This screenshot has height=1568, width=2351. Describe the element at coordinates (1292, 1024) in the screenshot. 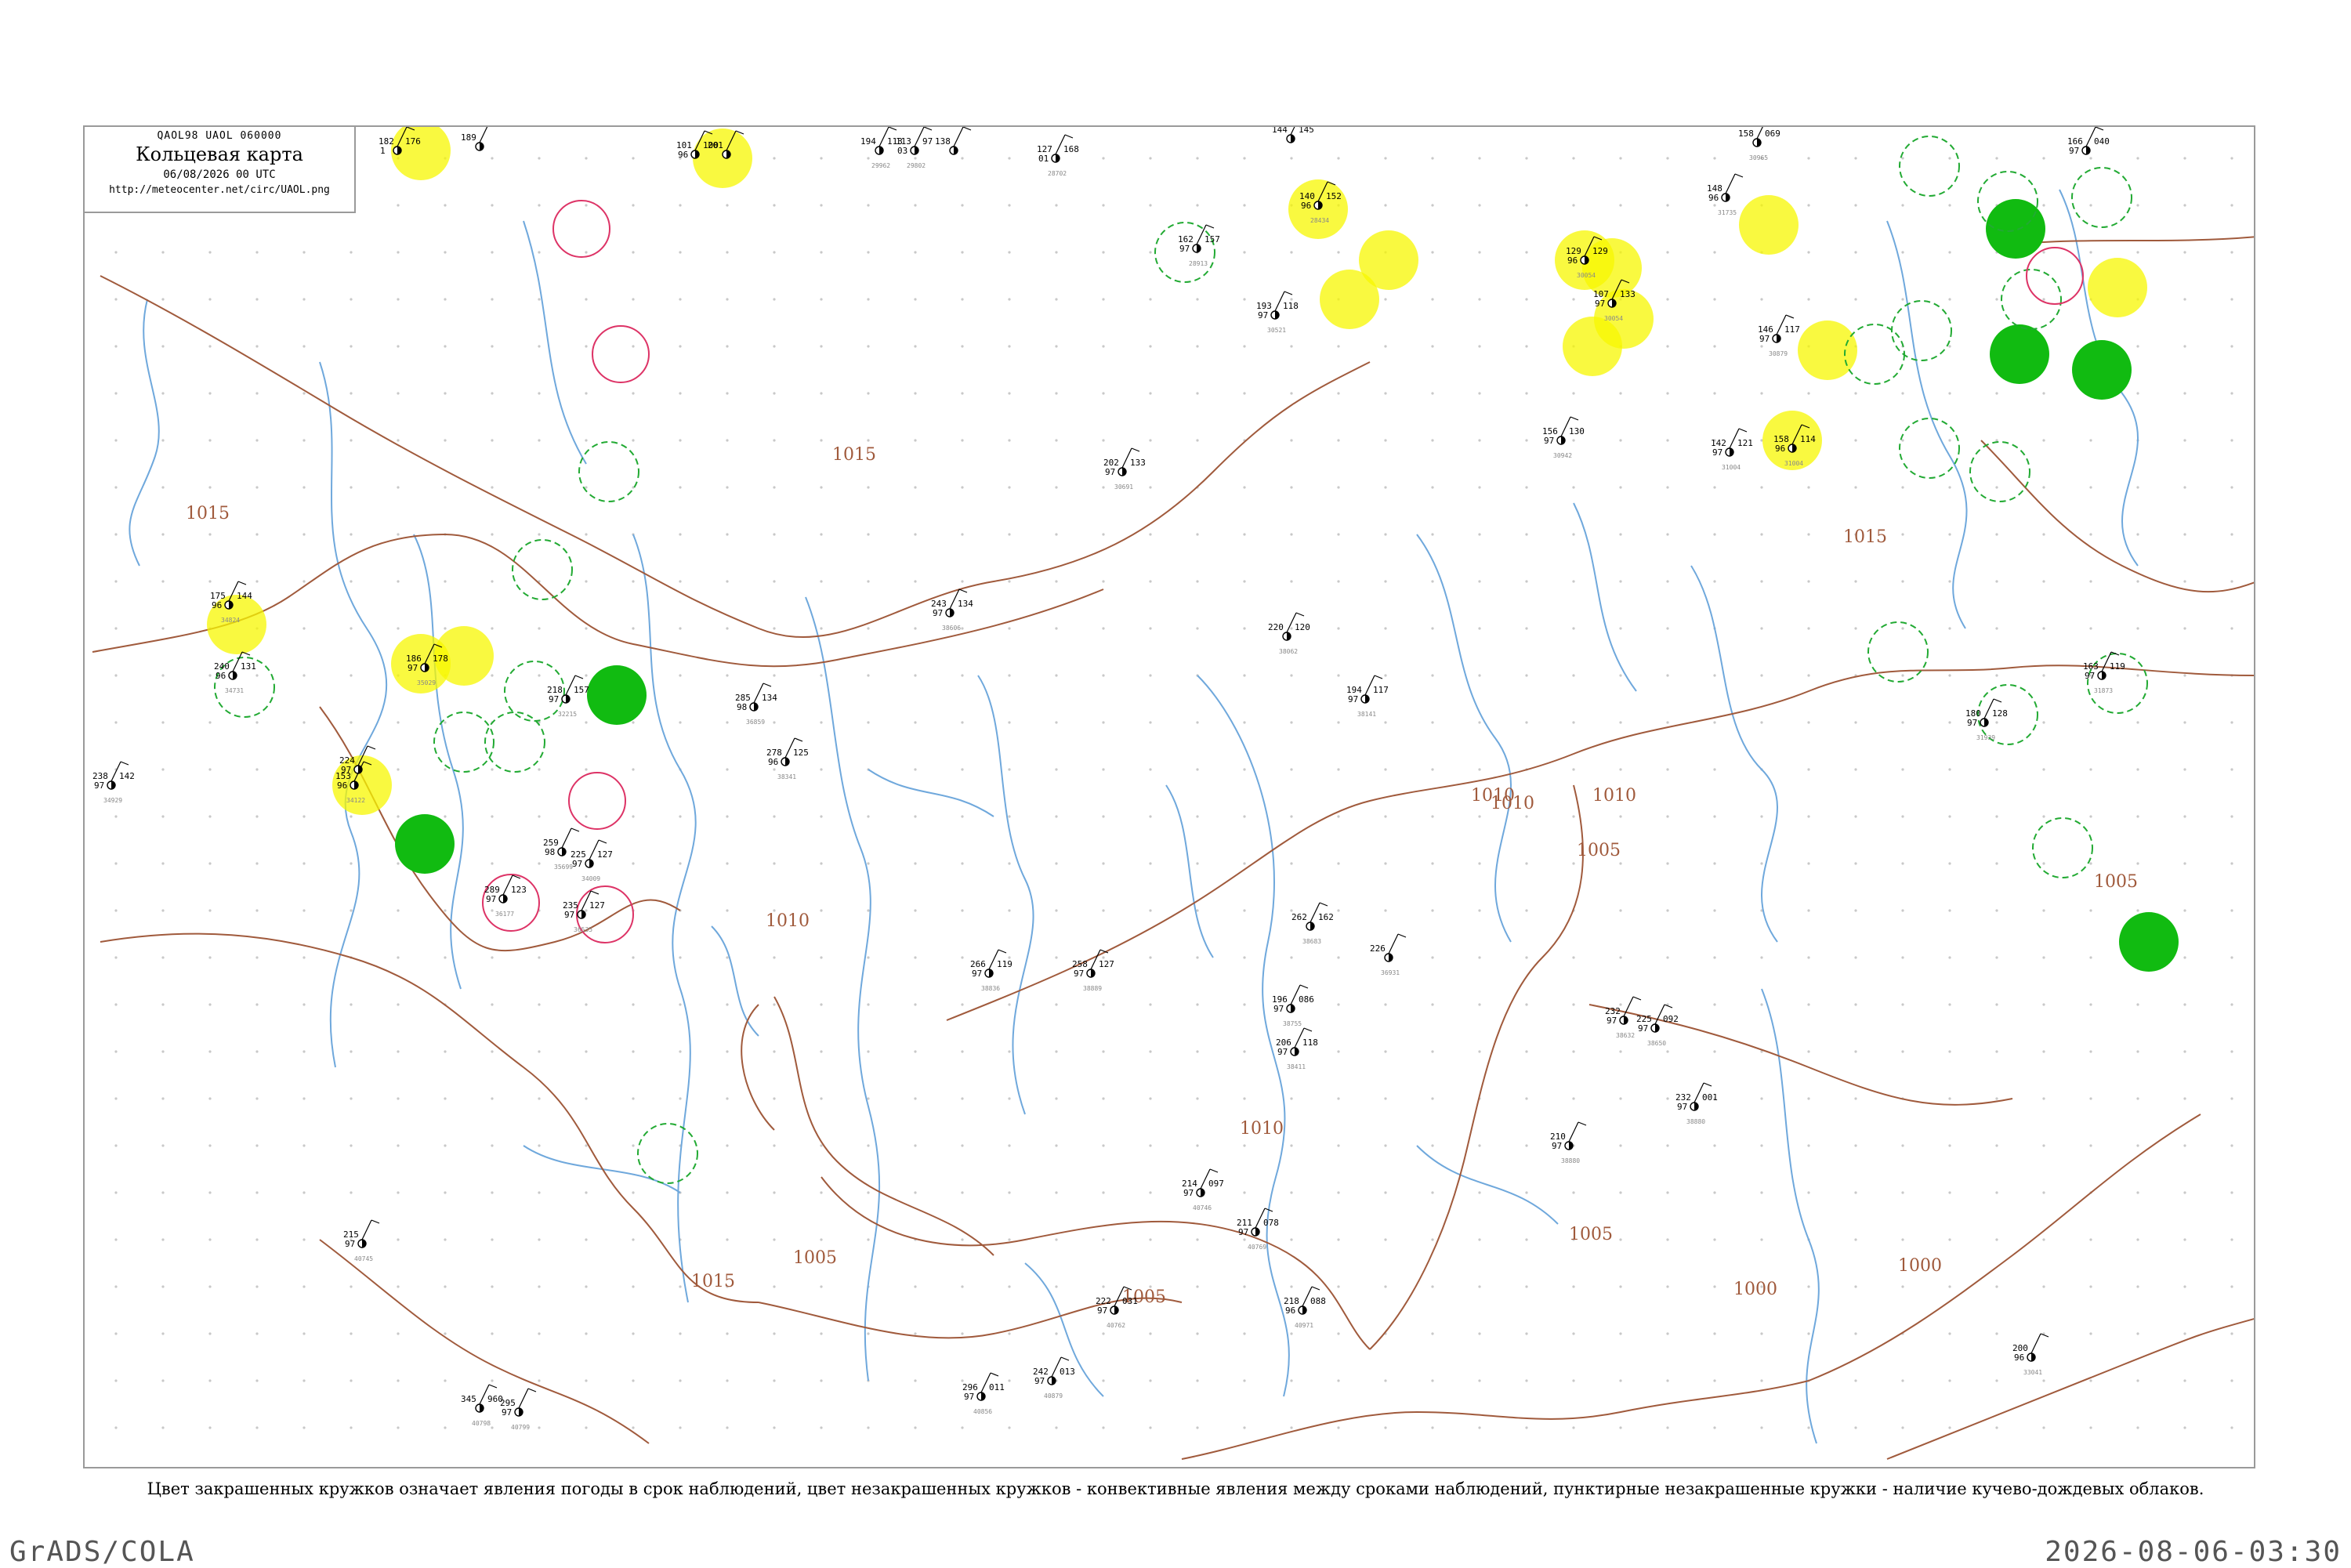

I see `station-g: 38755` at that location.